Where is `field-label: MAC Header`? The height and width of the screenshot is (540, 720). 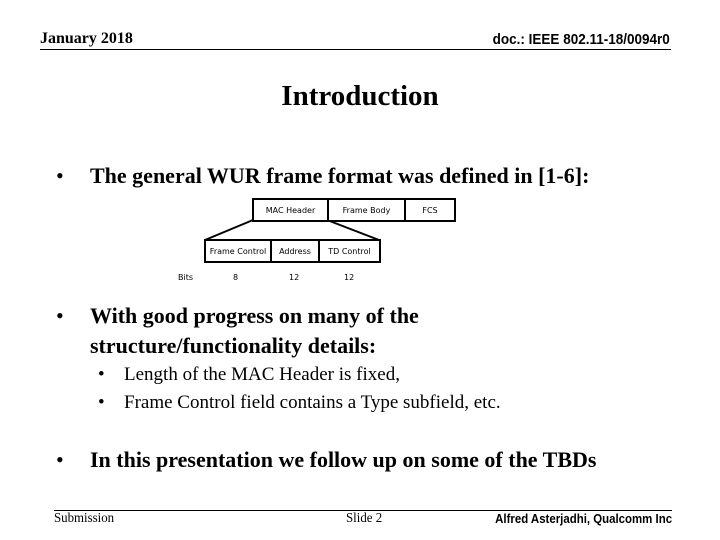 field-label: MAC Header is located at coordinates (290, 210).